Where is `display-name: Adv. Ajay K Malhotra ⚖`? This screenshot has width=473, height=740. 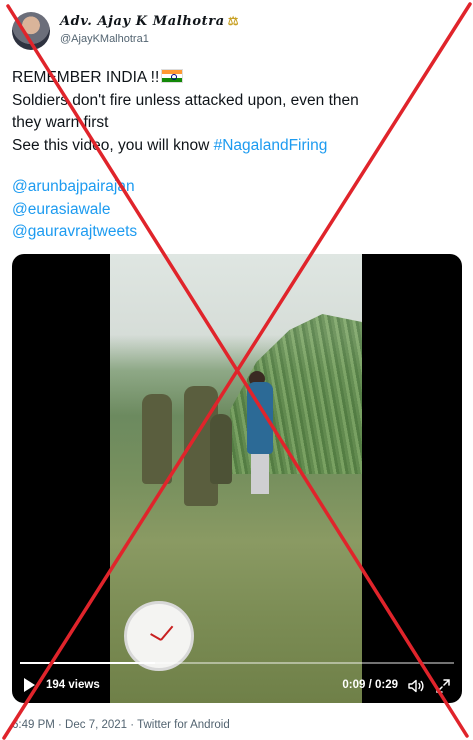 display-name: Adv. Ajay K Malhotra ⚖ is located at coordinates (149, 21).